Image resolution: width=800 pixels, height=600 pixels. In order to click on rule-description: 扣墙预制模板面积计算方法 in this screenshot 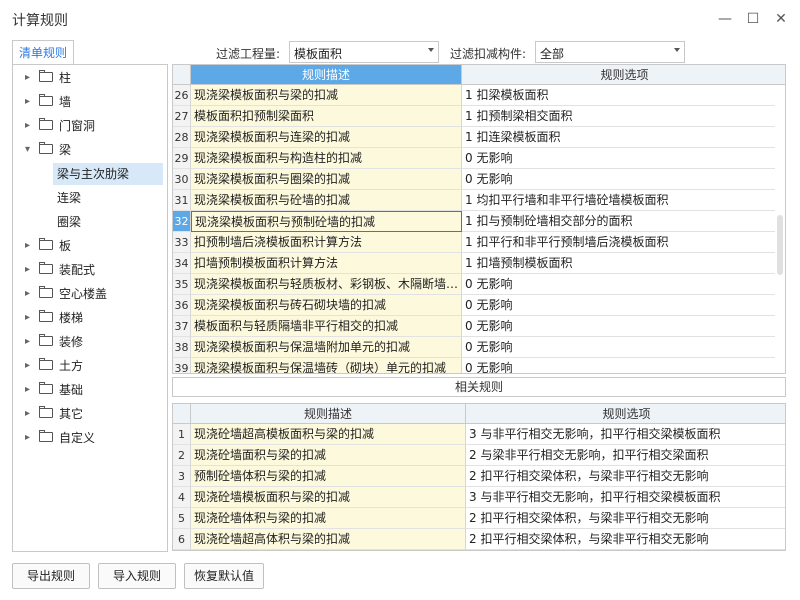, I will do `click(326, 263)`.